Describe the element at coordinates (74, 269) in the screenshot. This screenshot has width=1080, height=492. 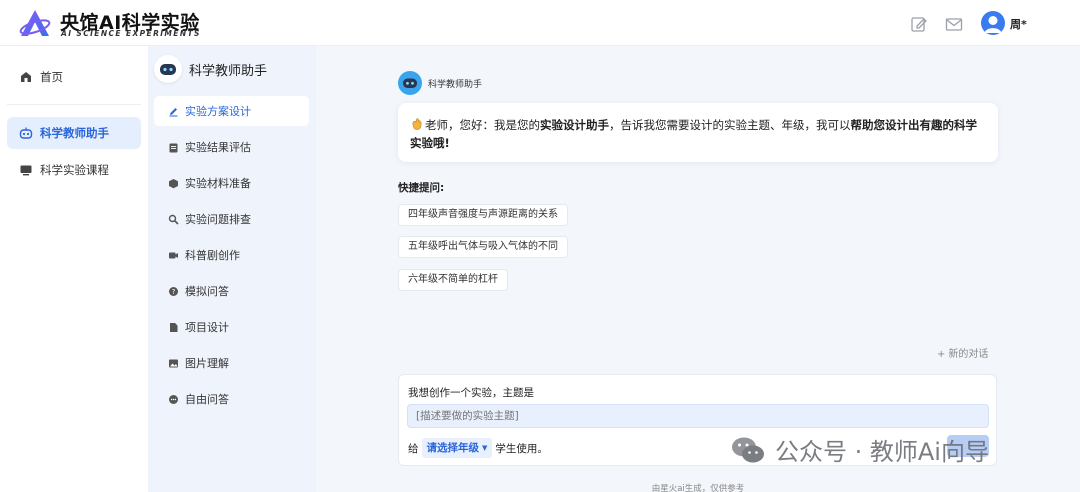
I see `primary-sidebar: 首页 科学教师助手 科学实验课程` at that location.